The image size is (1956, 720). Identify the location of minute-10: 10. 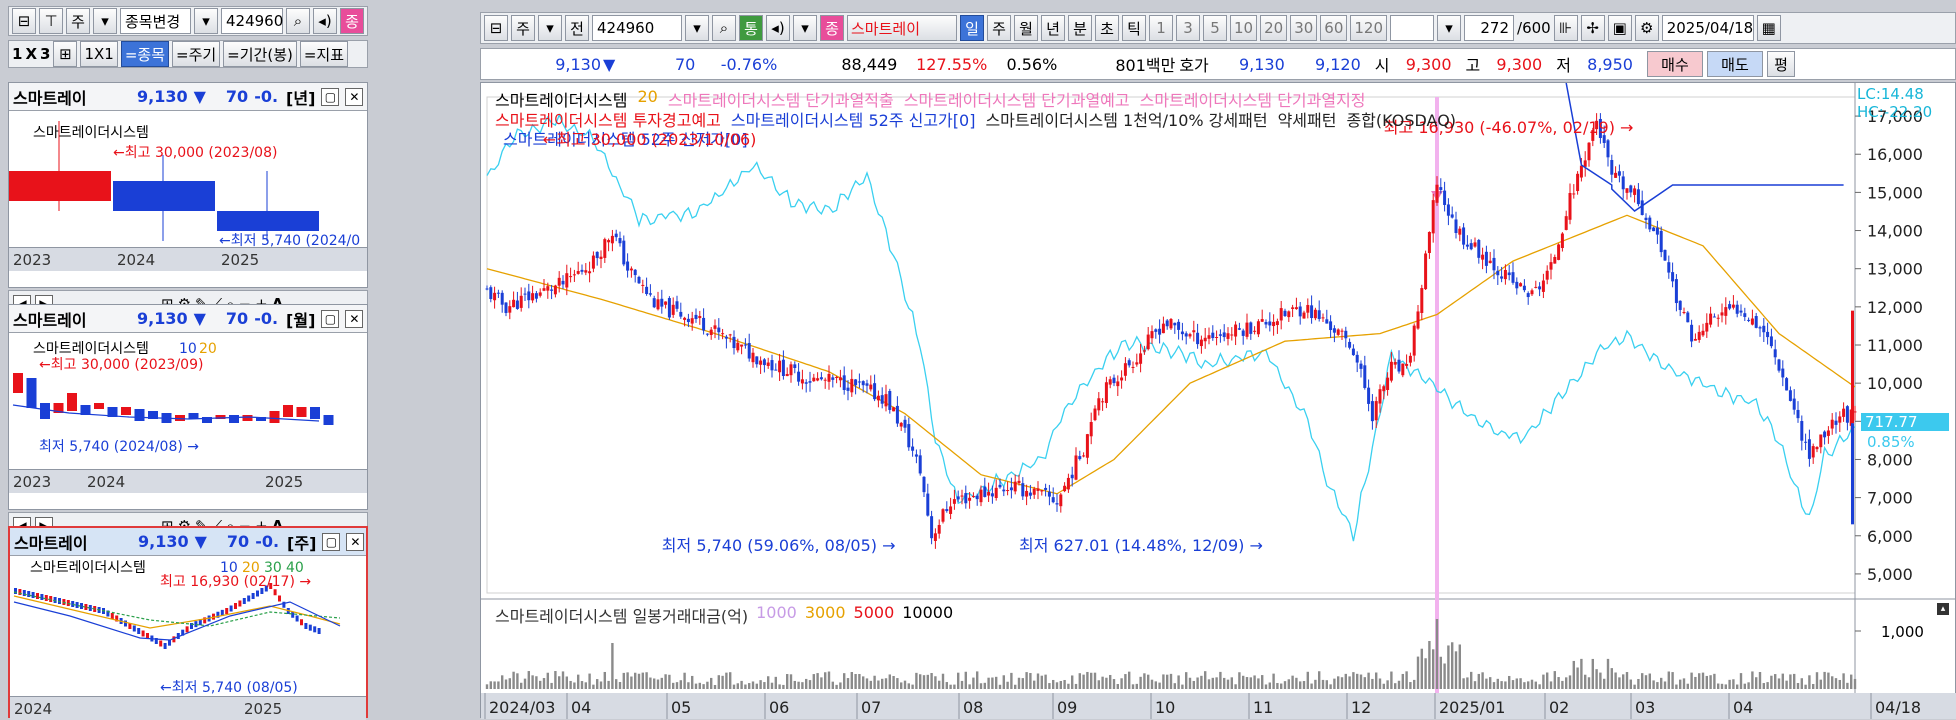
(1244, 28).